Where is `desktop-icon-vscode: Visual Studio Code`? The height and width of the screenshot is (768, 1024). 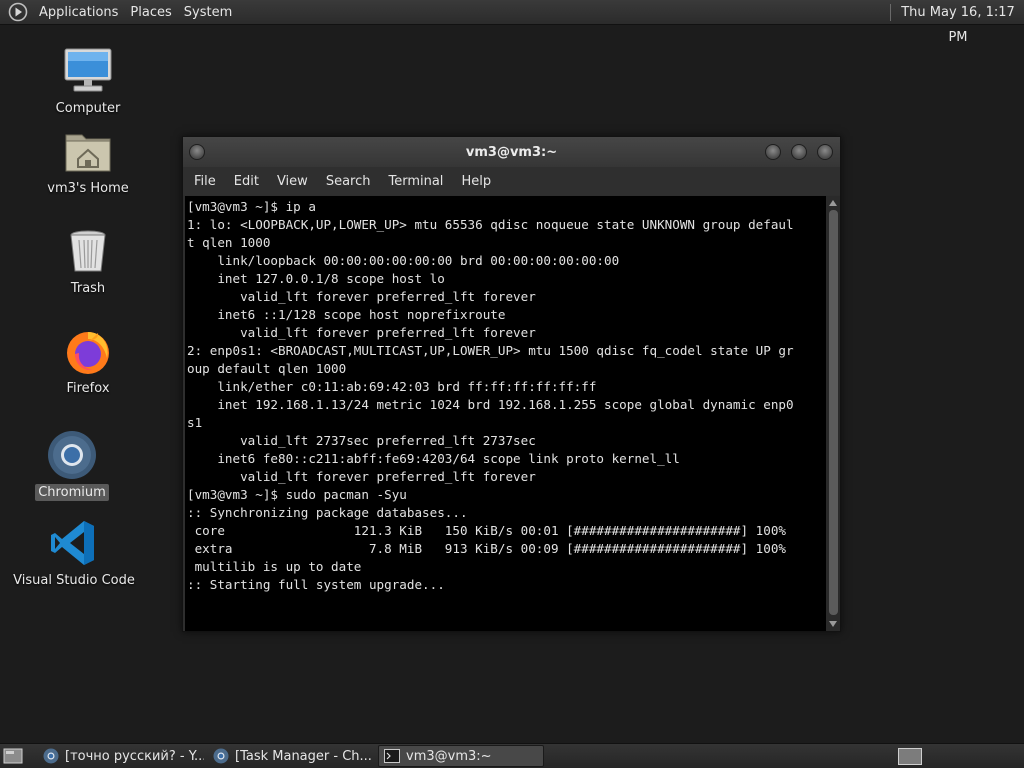 desktop-icon-vscode: Visual Studio Code is located at coordinates (74, 553).